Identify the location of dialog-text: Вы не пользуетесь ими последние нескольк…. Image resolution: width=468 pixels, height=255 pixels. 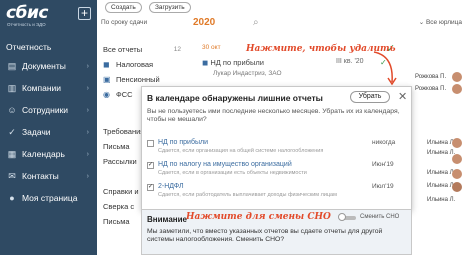
(273, 115).